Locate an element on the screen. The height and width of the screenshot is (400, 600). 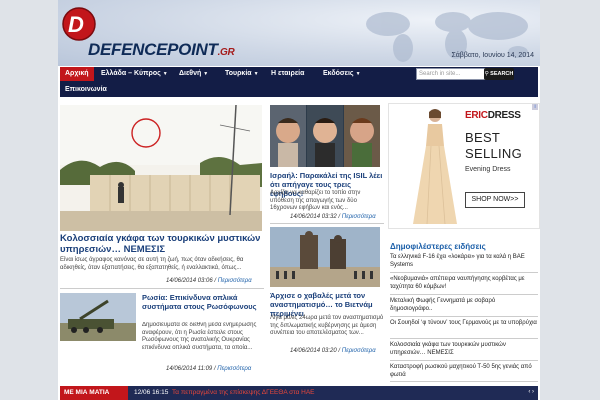
nav-item-contact: Επικοινωνία is located at coordinates (86, 90).